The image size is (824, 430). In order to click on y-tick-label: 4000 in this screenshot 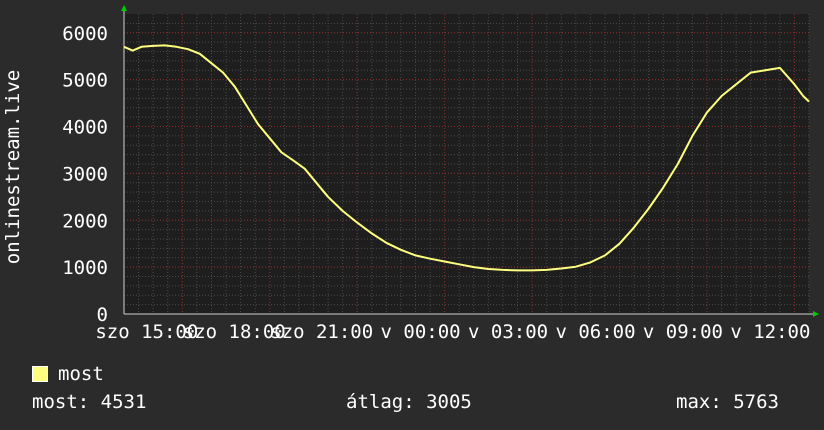, I will do `click(85, 128)`.